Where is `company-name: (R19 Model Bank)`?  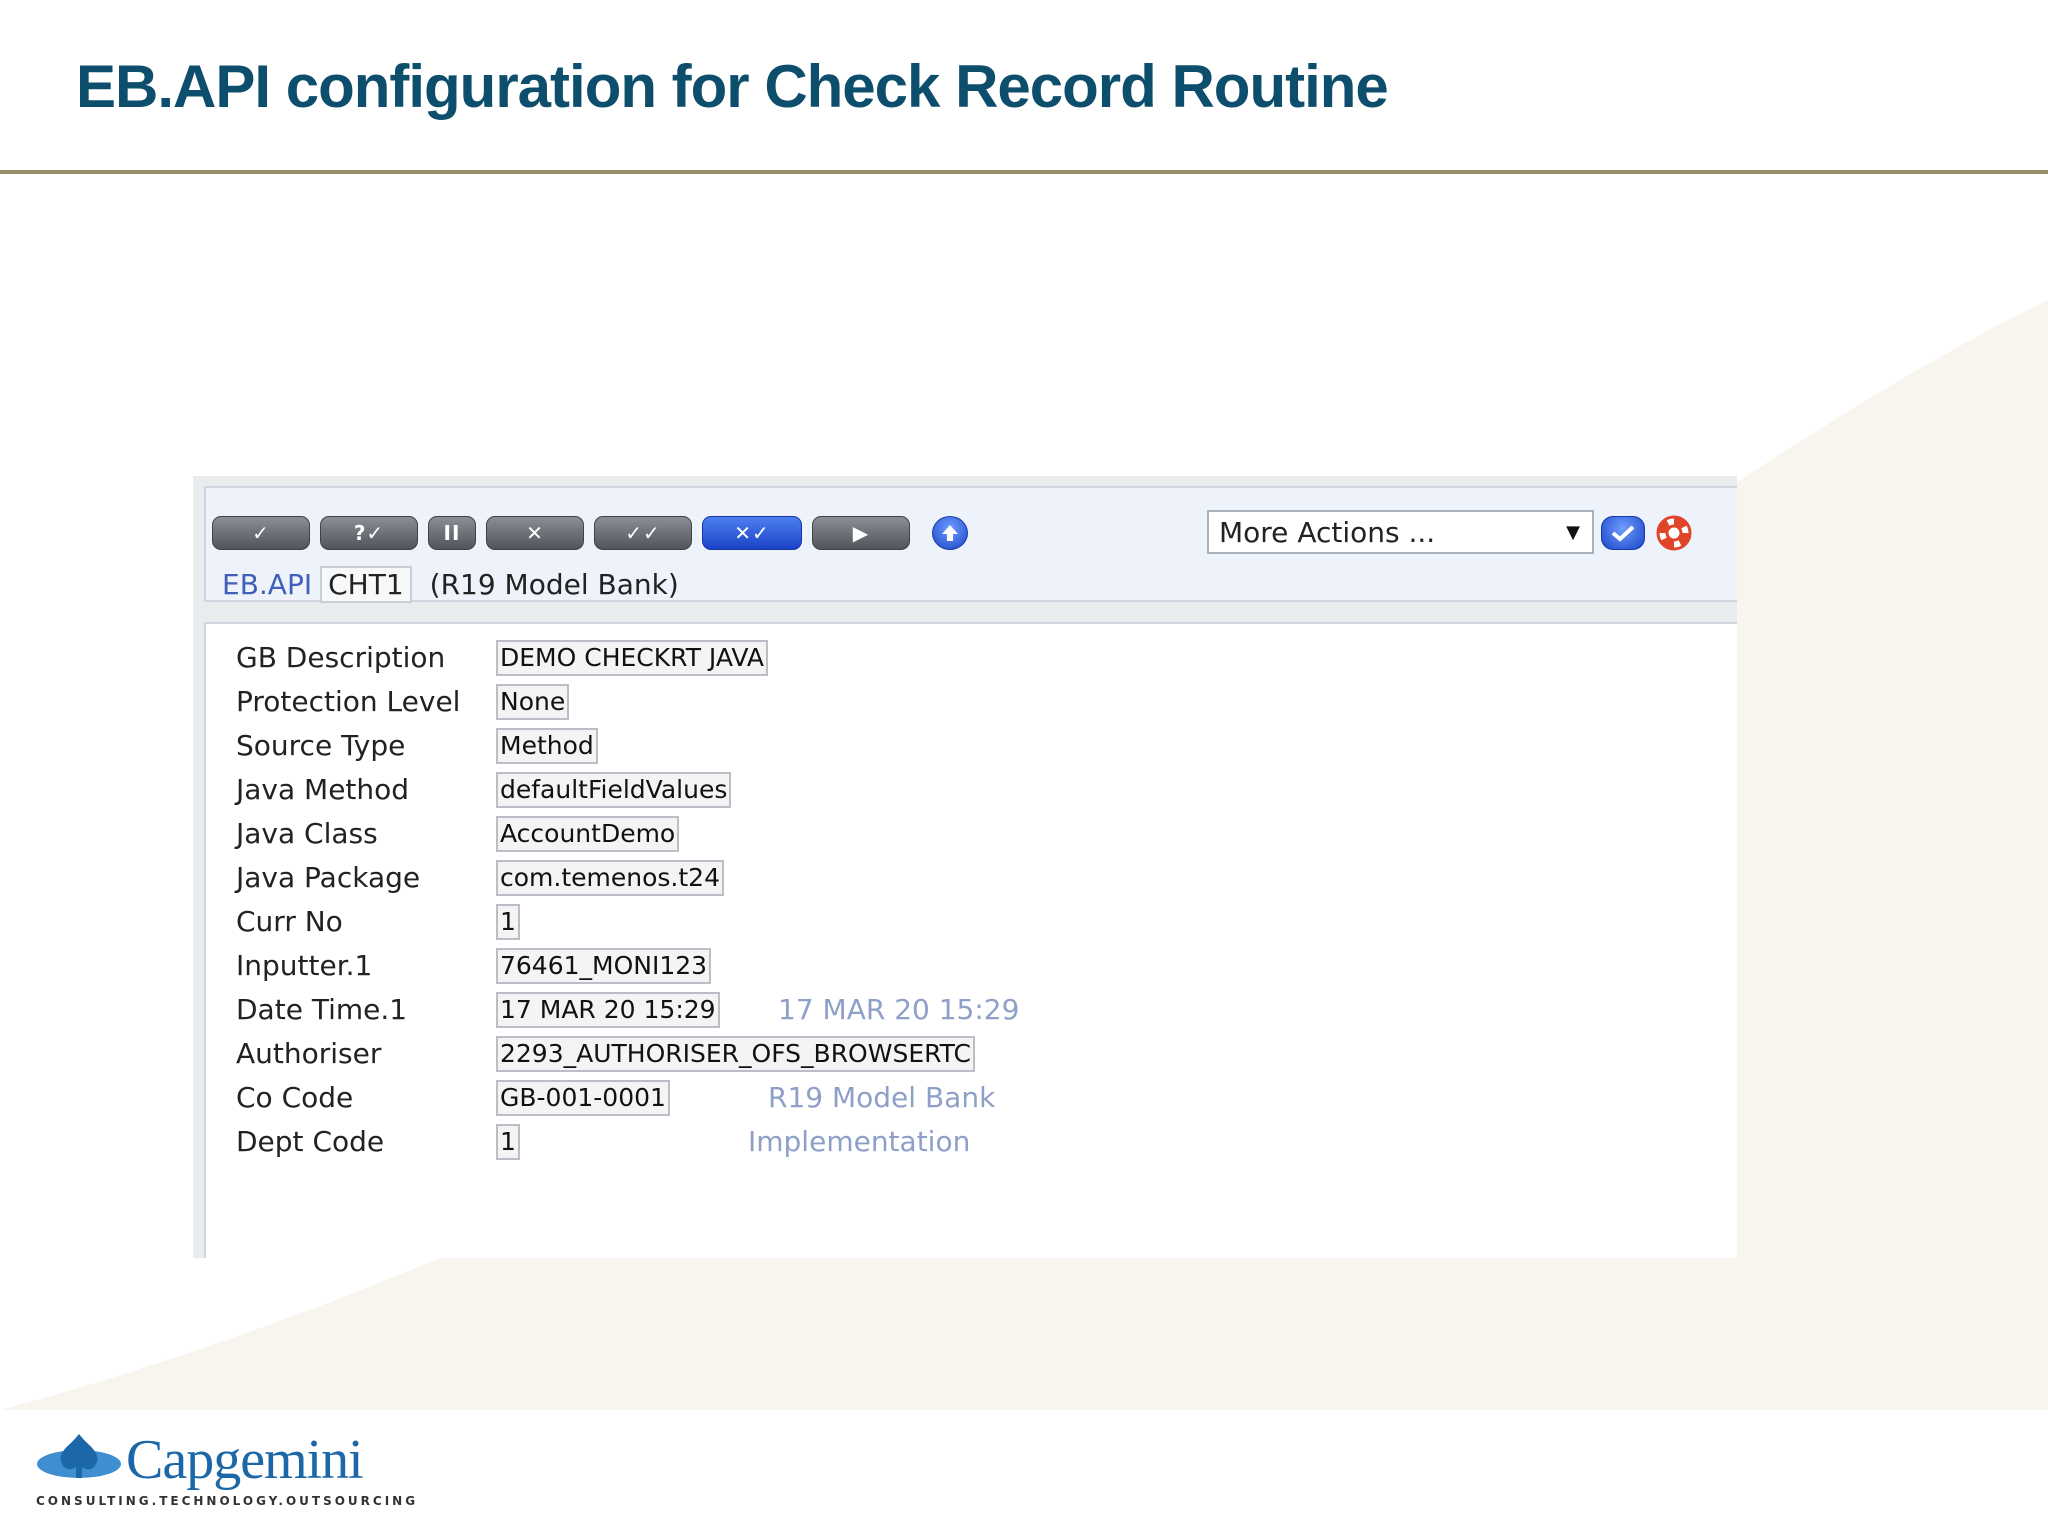 company-name: (R19 Model Bank) is located at coordinates (554, 584).